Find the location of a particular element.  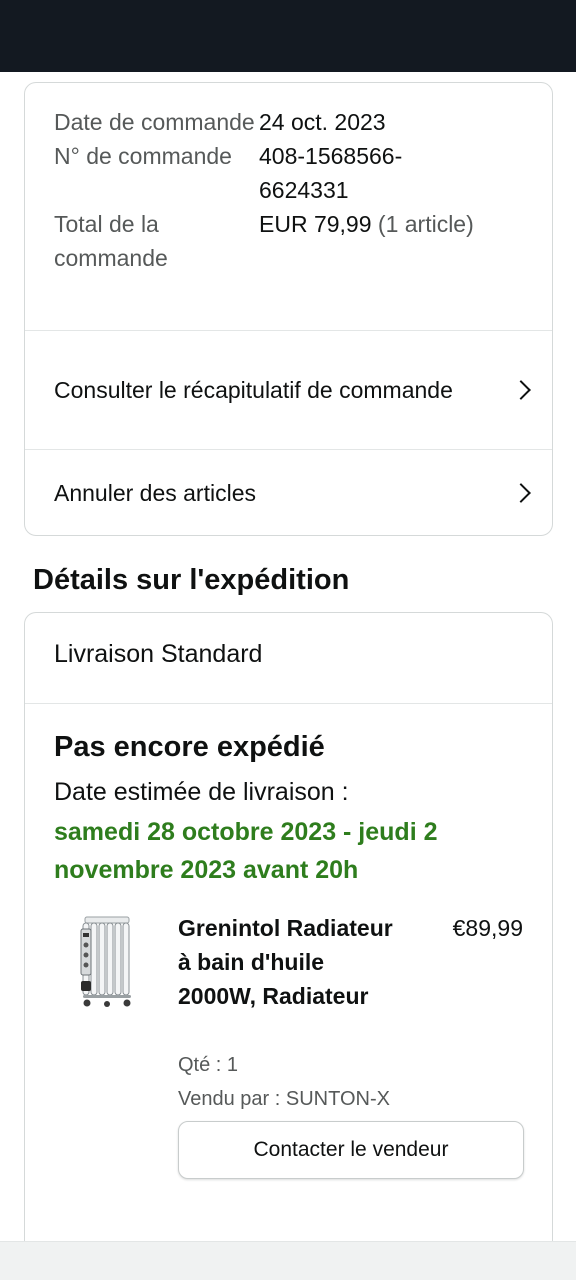

shipping-details-title: Détails sur l'expédition is located at coordinates (191, 580).